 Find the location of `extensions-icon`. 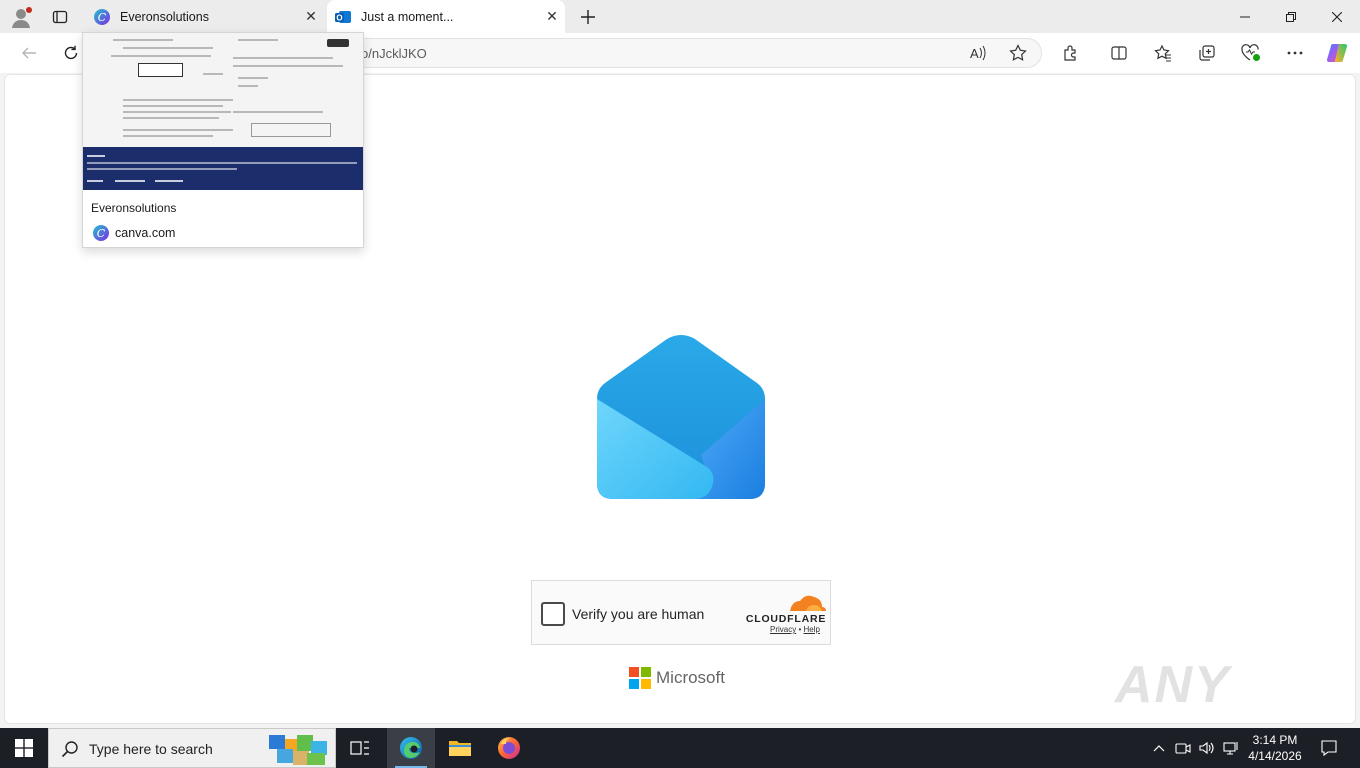

extensions-icon is located at coordinates (1071, 53).